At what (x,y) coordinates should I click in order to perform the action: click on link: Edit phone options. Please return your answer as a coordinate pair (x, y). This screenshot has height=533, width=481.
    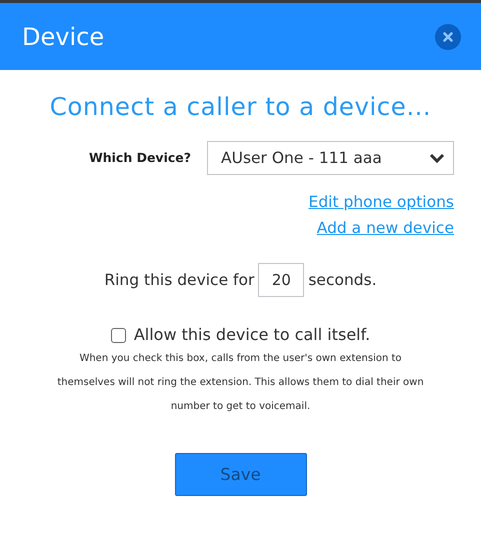
    Looking at the image, I should click on (381, 202).